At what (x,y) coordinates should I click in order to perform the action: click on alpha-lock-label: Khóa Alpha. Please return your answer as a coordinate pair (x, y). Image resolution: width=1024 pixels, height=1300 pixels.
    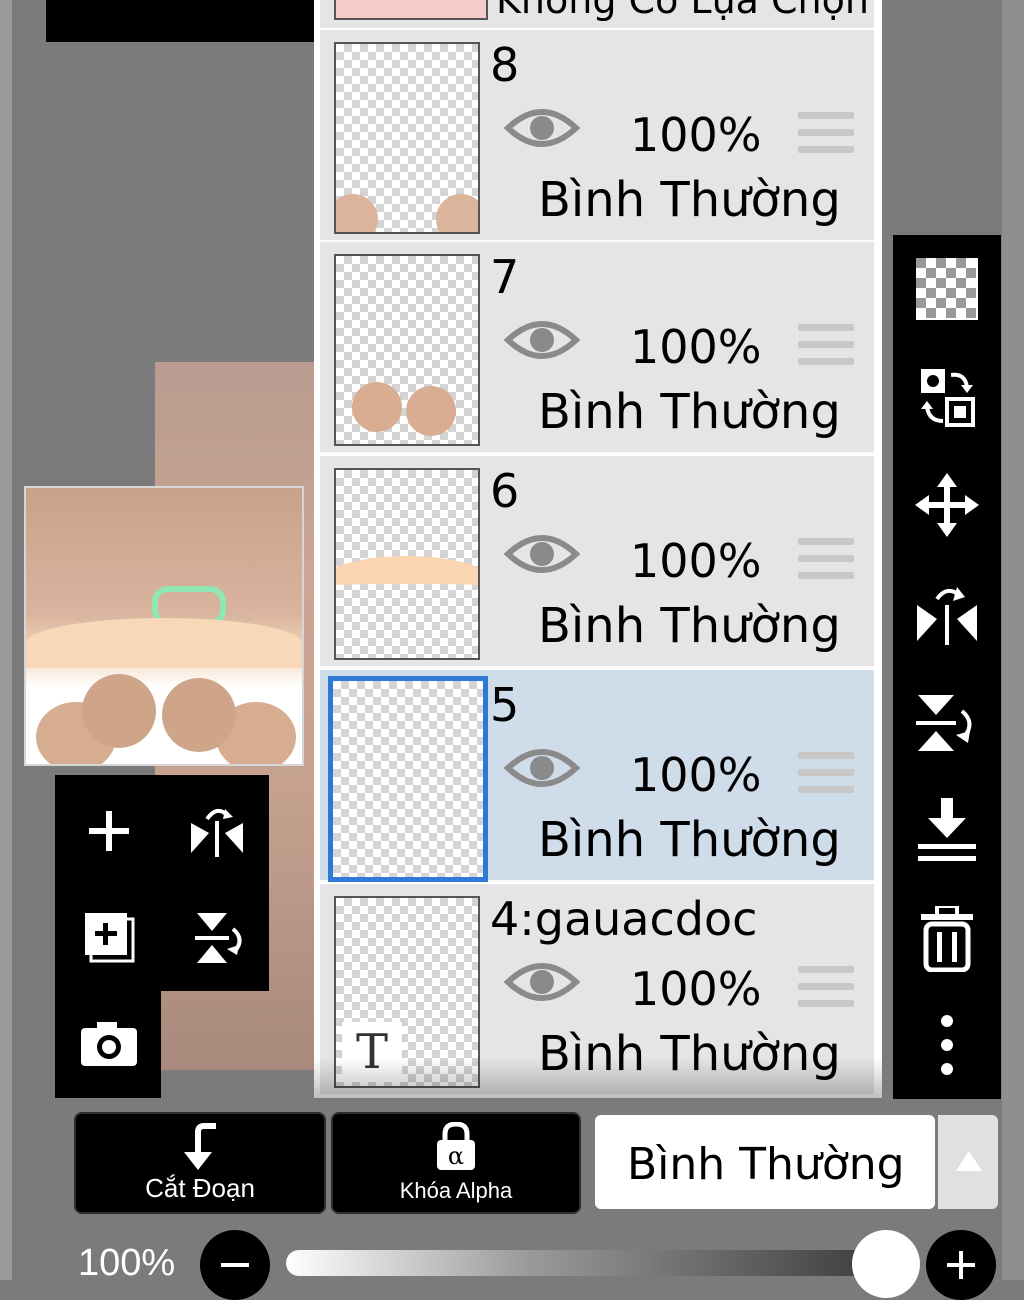
    Looking at the image, I should click on (456, 1190).